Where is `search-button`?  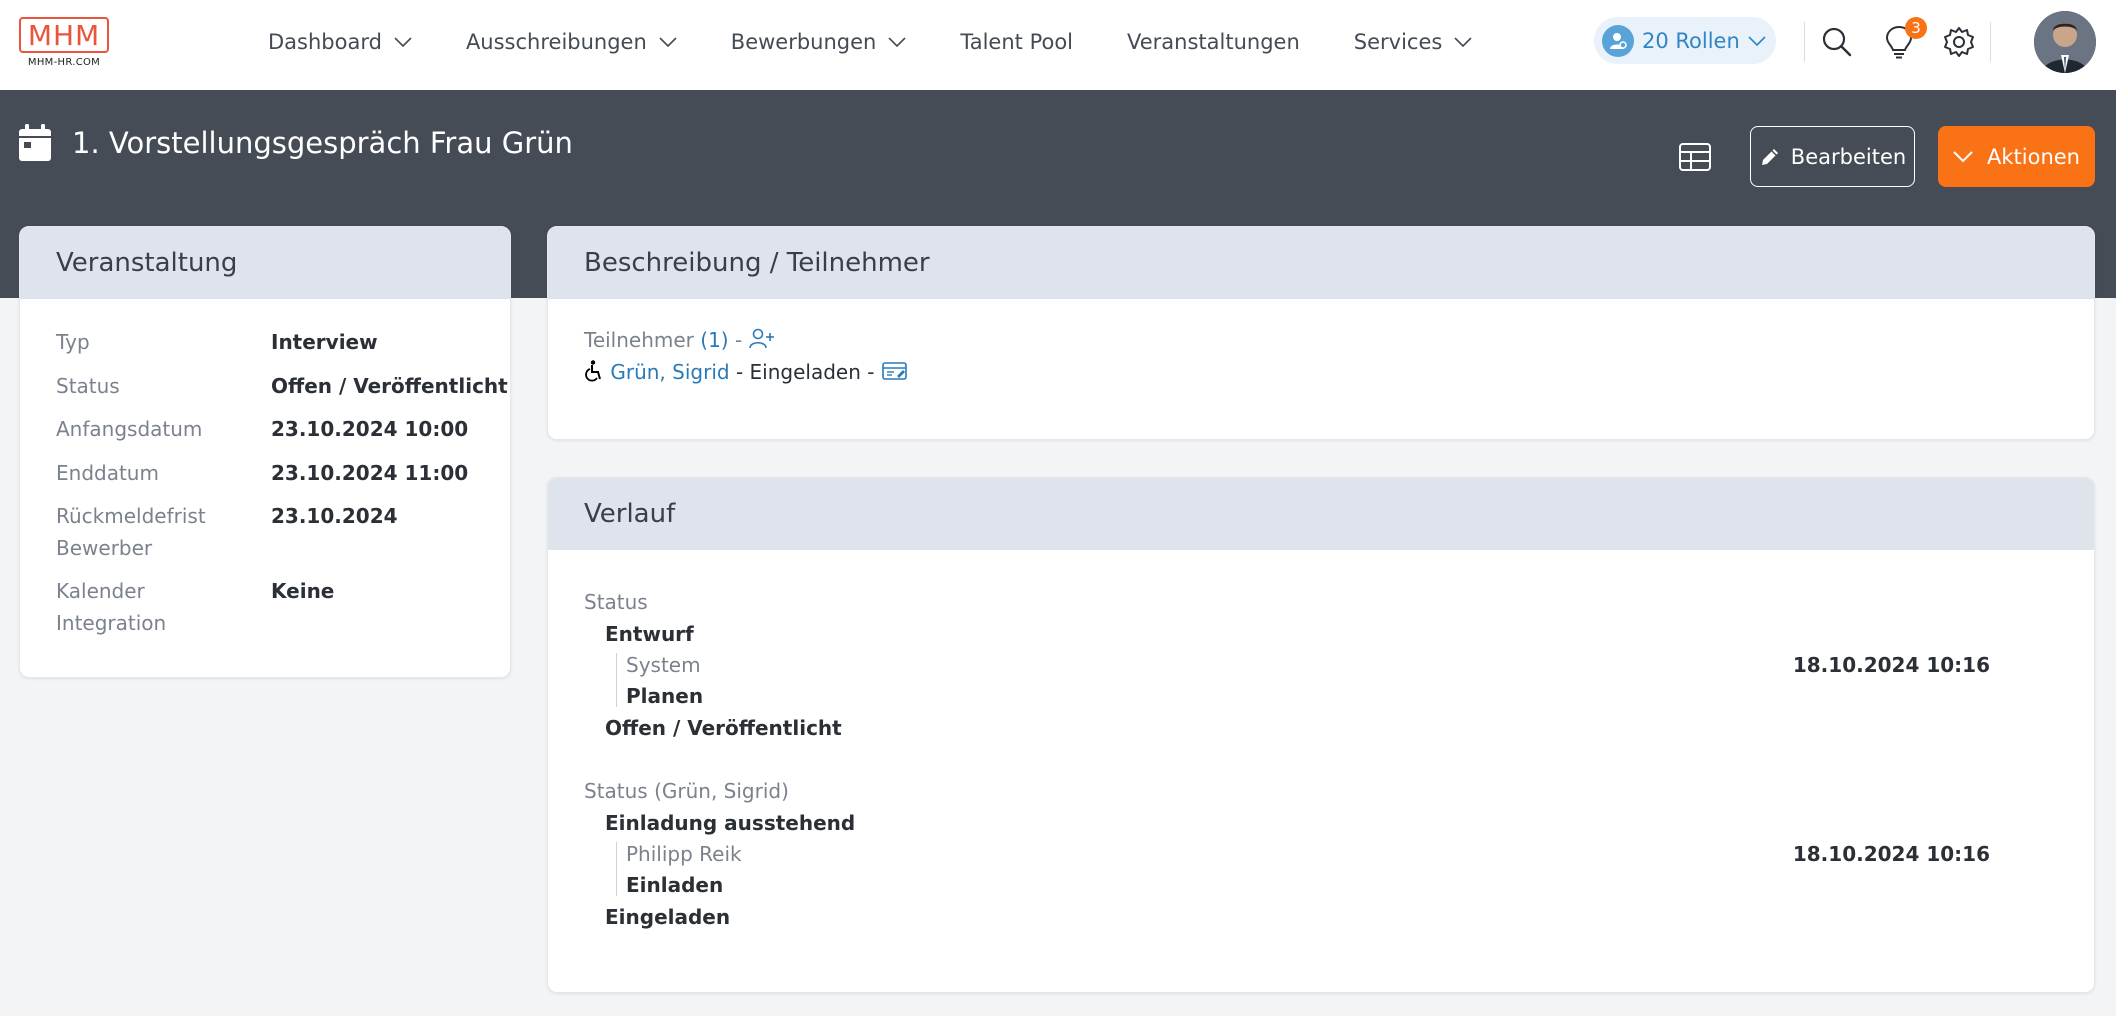
search-button is located at coordinates (1837, 42).